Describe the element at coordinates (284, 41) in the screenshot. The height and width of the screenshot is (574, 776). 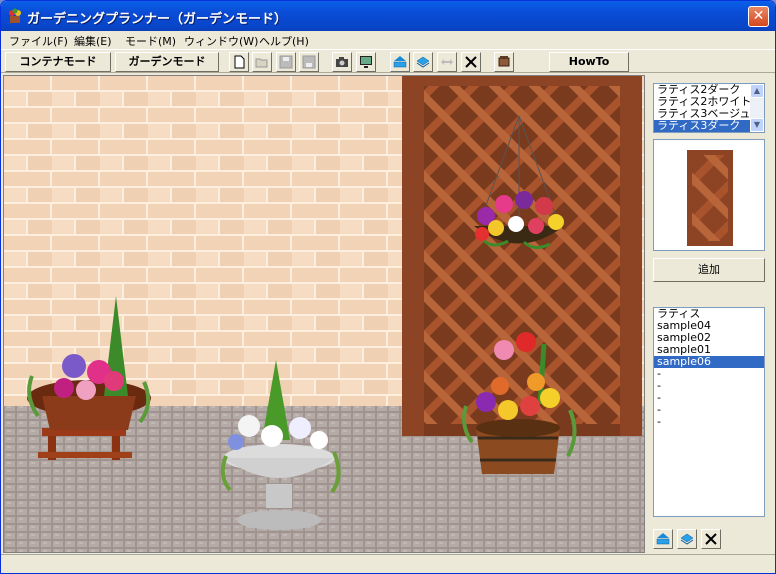
I see `menu-help: ヘルプ(H)` at that location.